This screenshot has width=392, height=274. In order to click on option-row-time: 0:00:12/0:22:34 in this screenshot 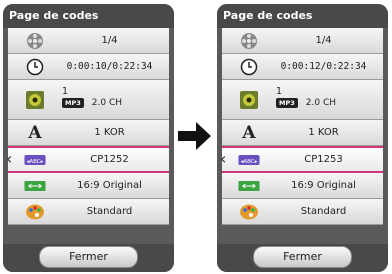, I will do `click(302, 67)`.